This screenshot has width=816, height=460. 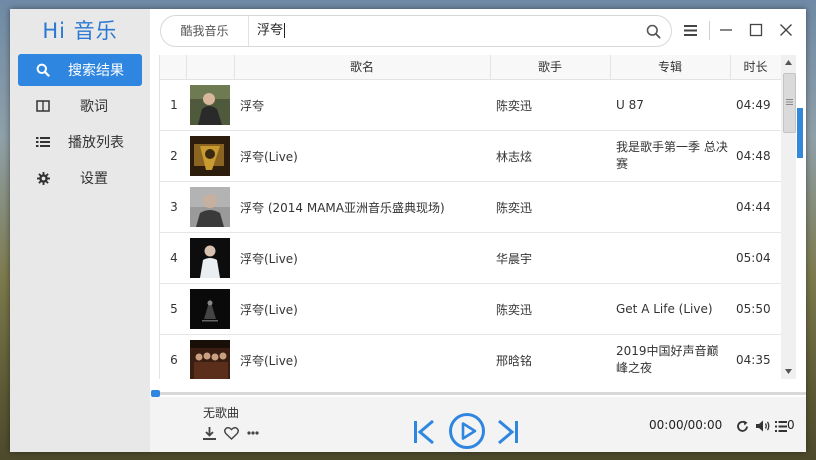 I want to click on progress-handle, so click(x=155, y=393).